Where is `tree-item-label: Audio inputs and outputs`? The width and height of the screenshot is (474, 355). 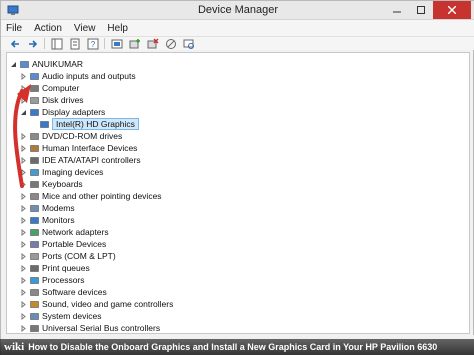
tree-item-label: Audio inputs and outputs is located at coordinates (89, 76).